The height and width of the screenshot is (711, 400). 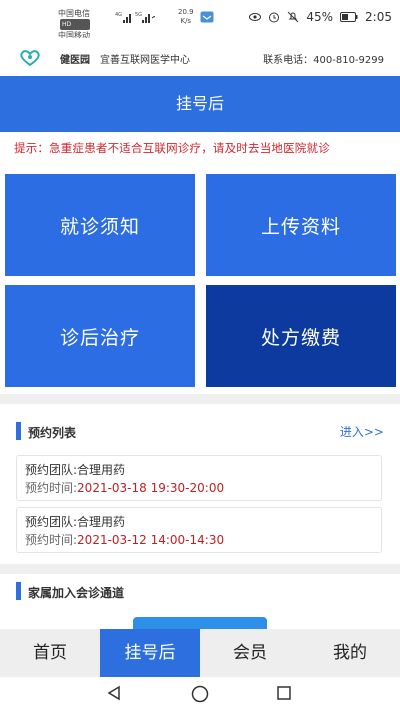 What do you see at coordinates (199, 478) in the screenshot?
I see `appointment-card: 预约团队:合理用药 预约时间:2021-03-18 19:30-20:00` at bounding box center [199, 478].